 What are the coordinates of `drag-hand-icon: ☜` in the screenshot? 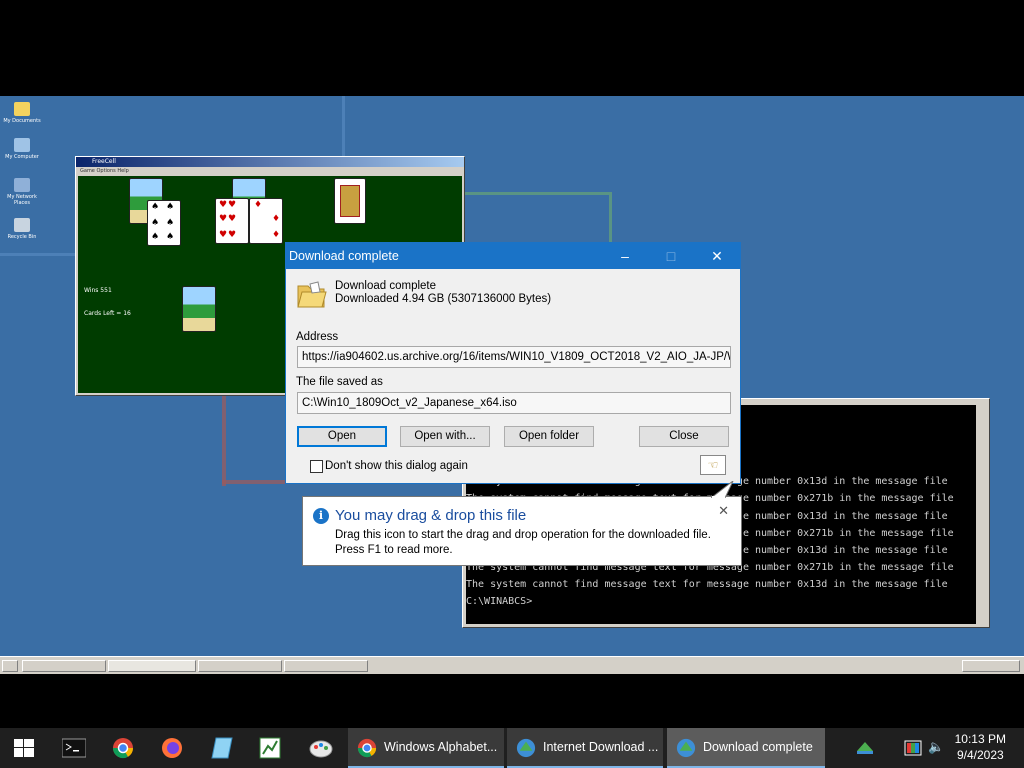 It's located at (713, 465).